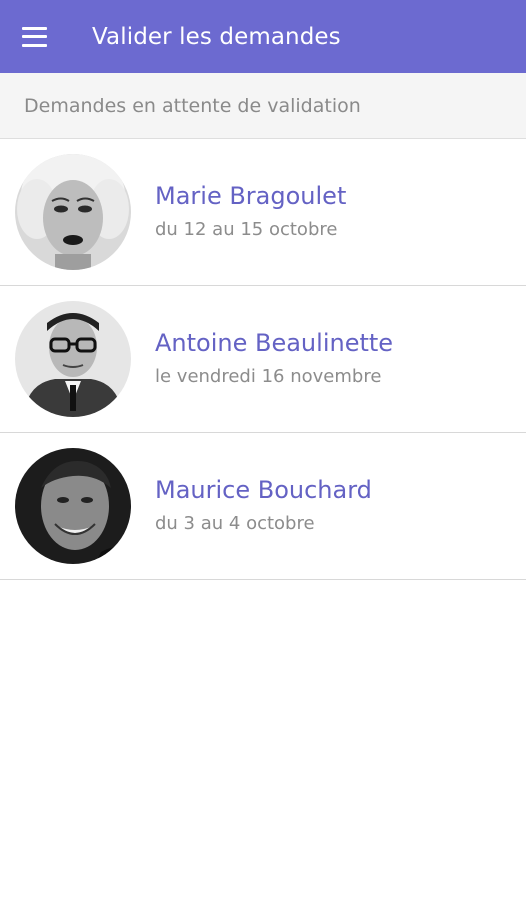  I want to click on request-dates: du 12 au 15 octobre, so click(246, 229).